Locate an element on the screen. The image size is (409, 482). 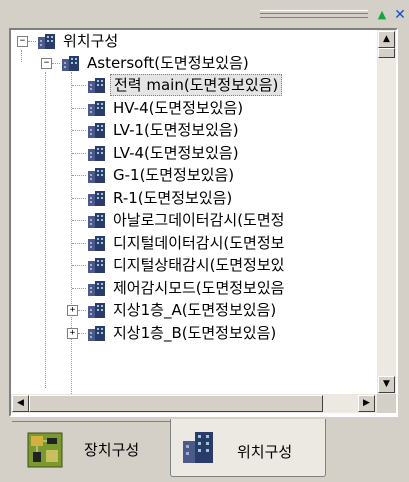
tree-node-item: 디지털데이터감시(도면정보 is located at coordinates (194, 243).